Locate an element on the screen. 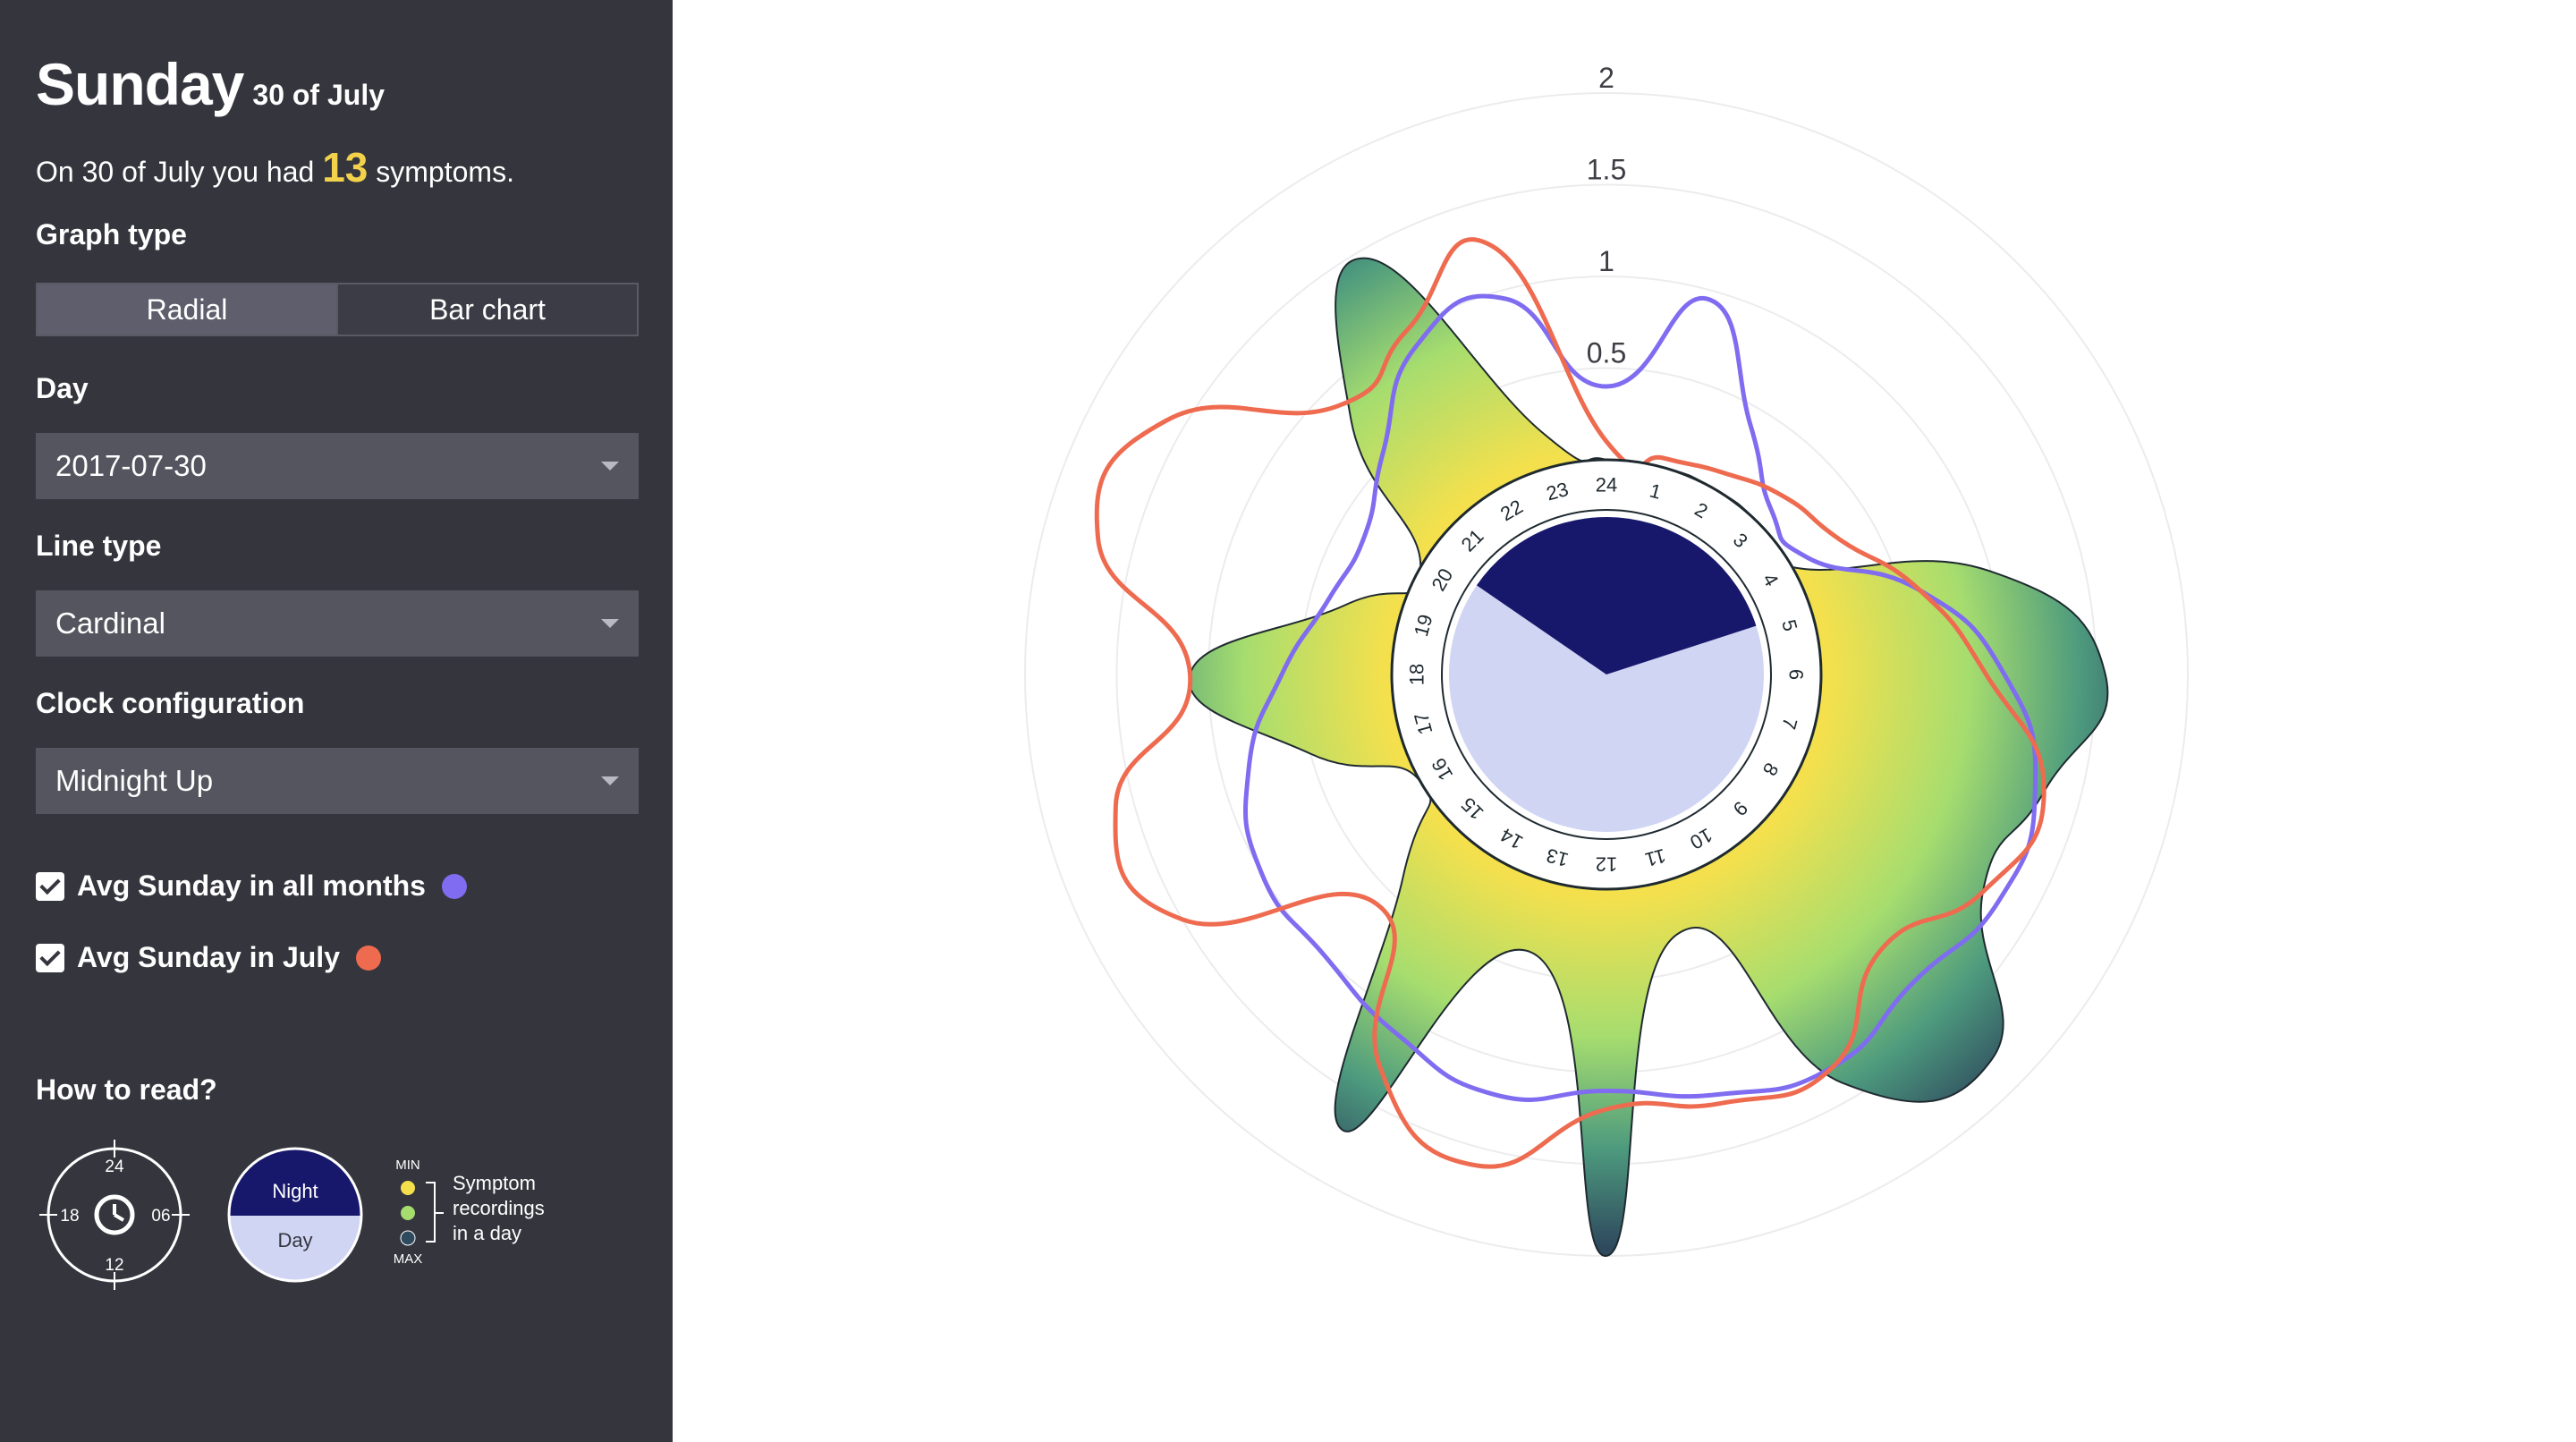 This screenshot has width=2576, height=1442. day-select-value: 2017-07-30 is located at coordinates (131, 465).